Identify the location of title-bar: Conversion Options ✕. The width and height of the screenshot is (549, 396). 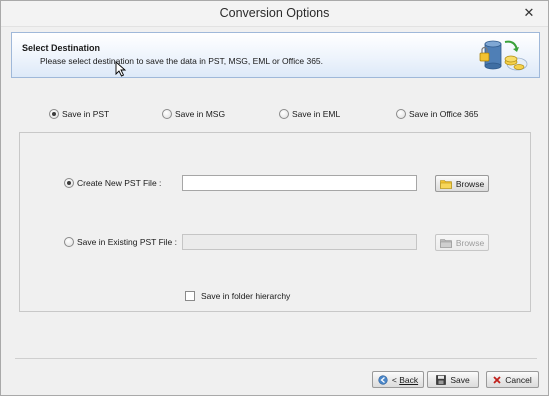
(274, 14).